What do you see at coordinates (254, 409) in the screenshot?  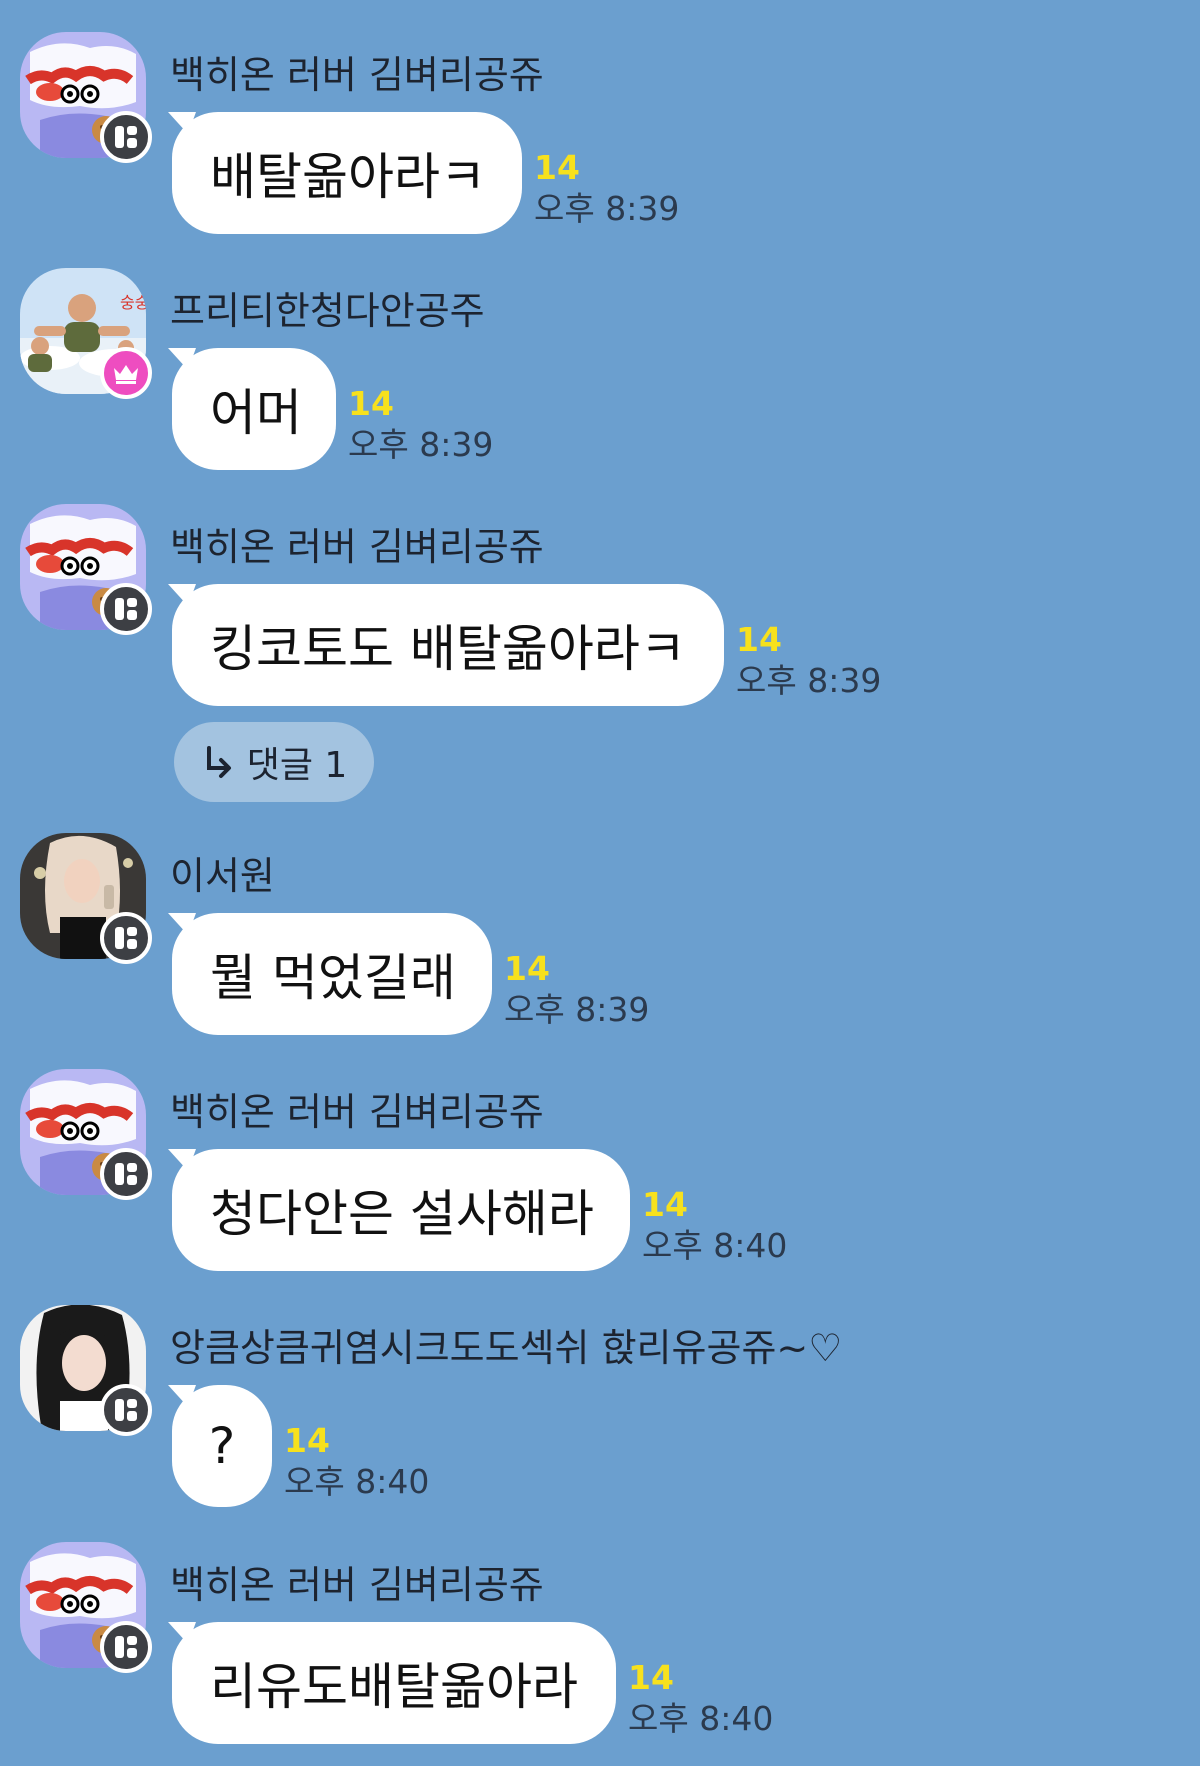 I see `message-bubble: 어머` at bounding box center [254, 409].